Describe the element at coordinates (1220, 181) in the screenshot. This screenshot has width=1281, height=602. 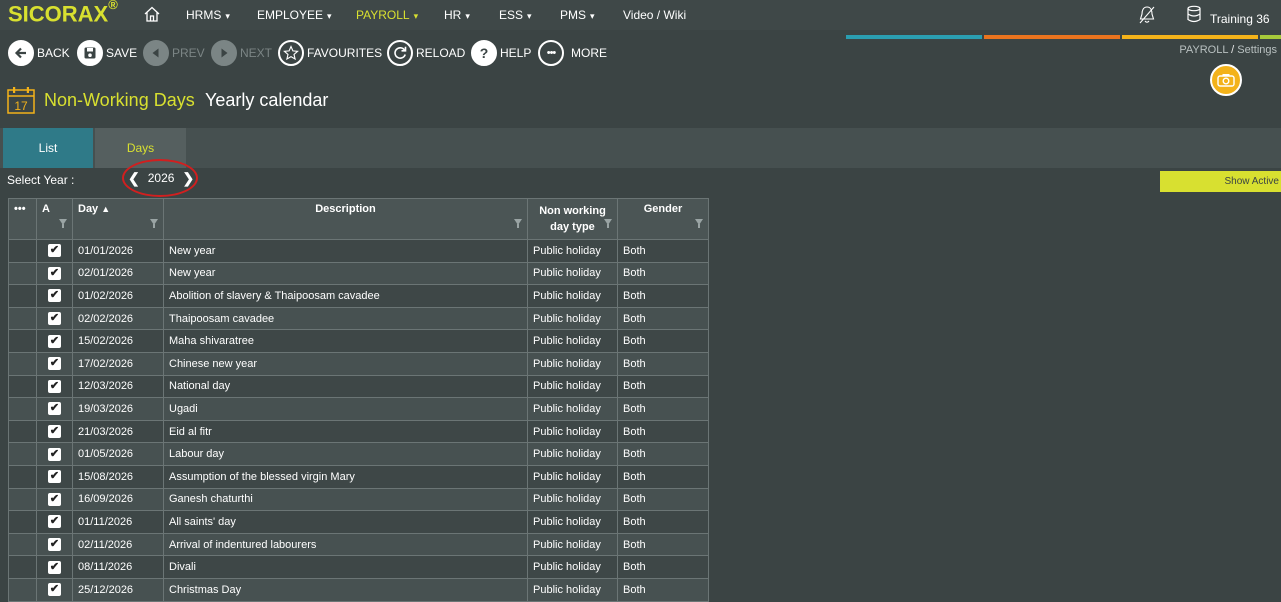
I see `show-active-button: Show Active` at that location.